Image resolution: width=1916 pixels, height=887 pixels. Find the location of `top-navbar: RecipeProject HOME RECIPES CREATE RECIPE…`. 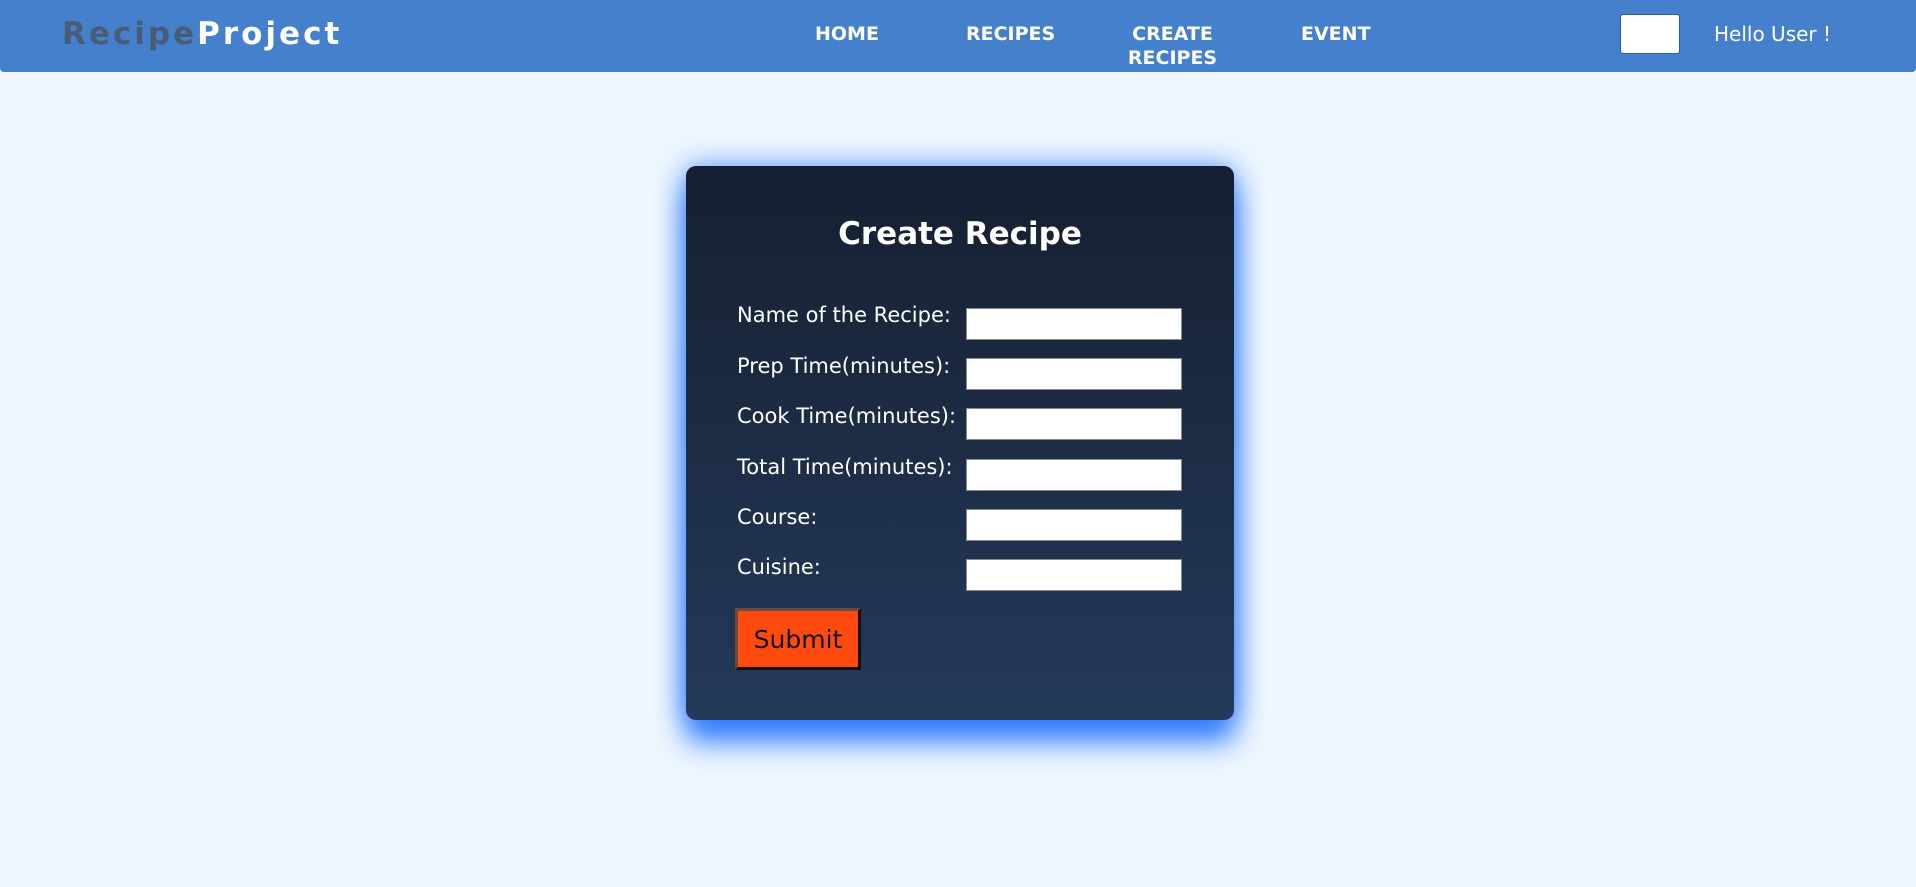

top-navbar: RecipeProject HOME RECIPES CREATE RECIPE… is located at coordinates (958, 36).